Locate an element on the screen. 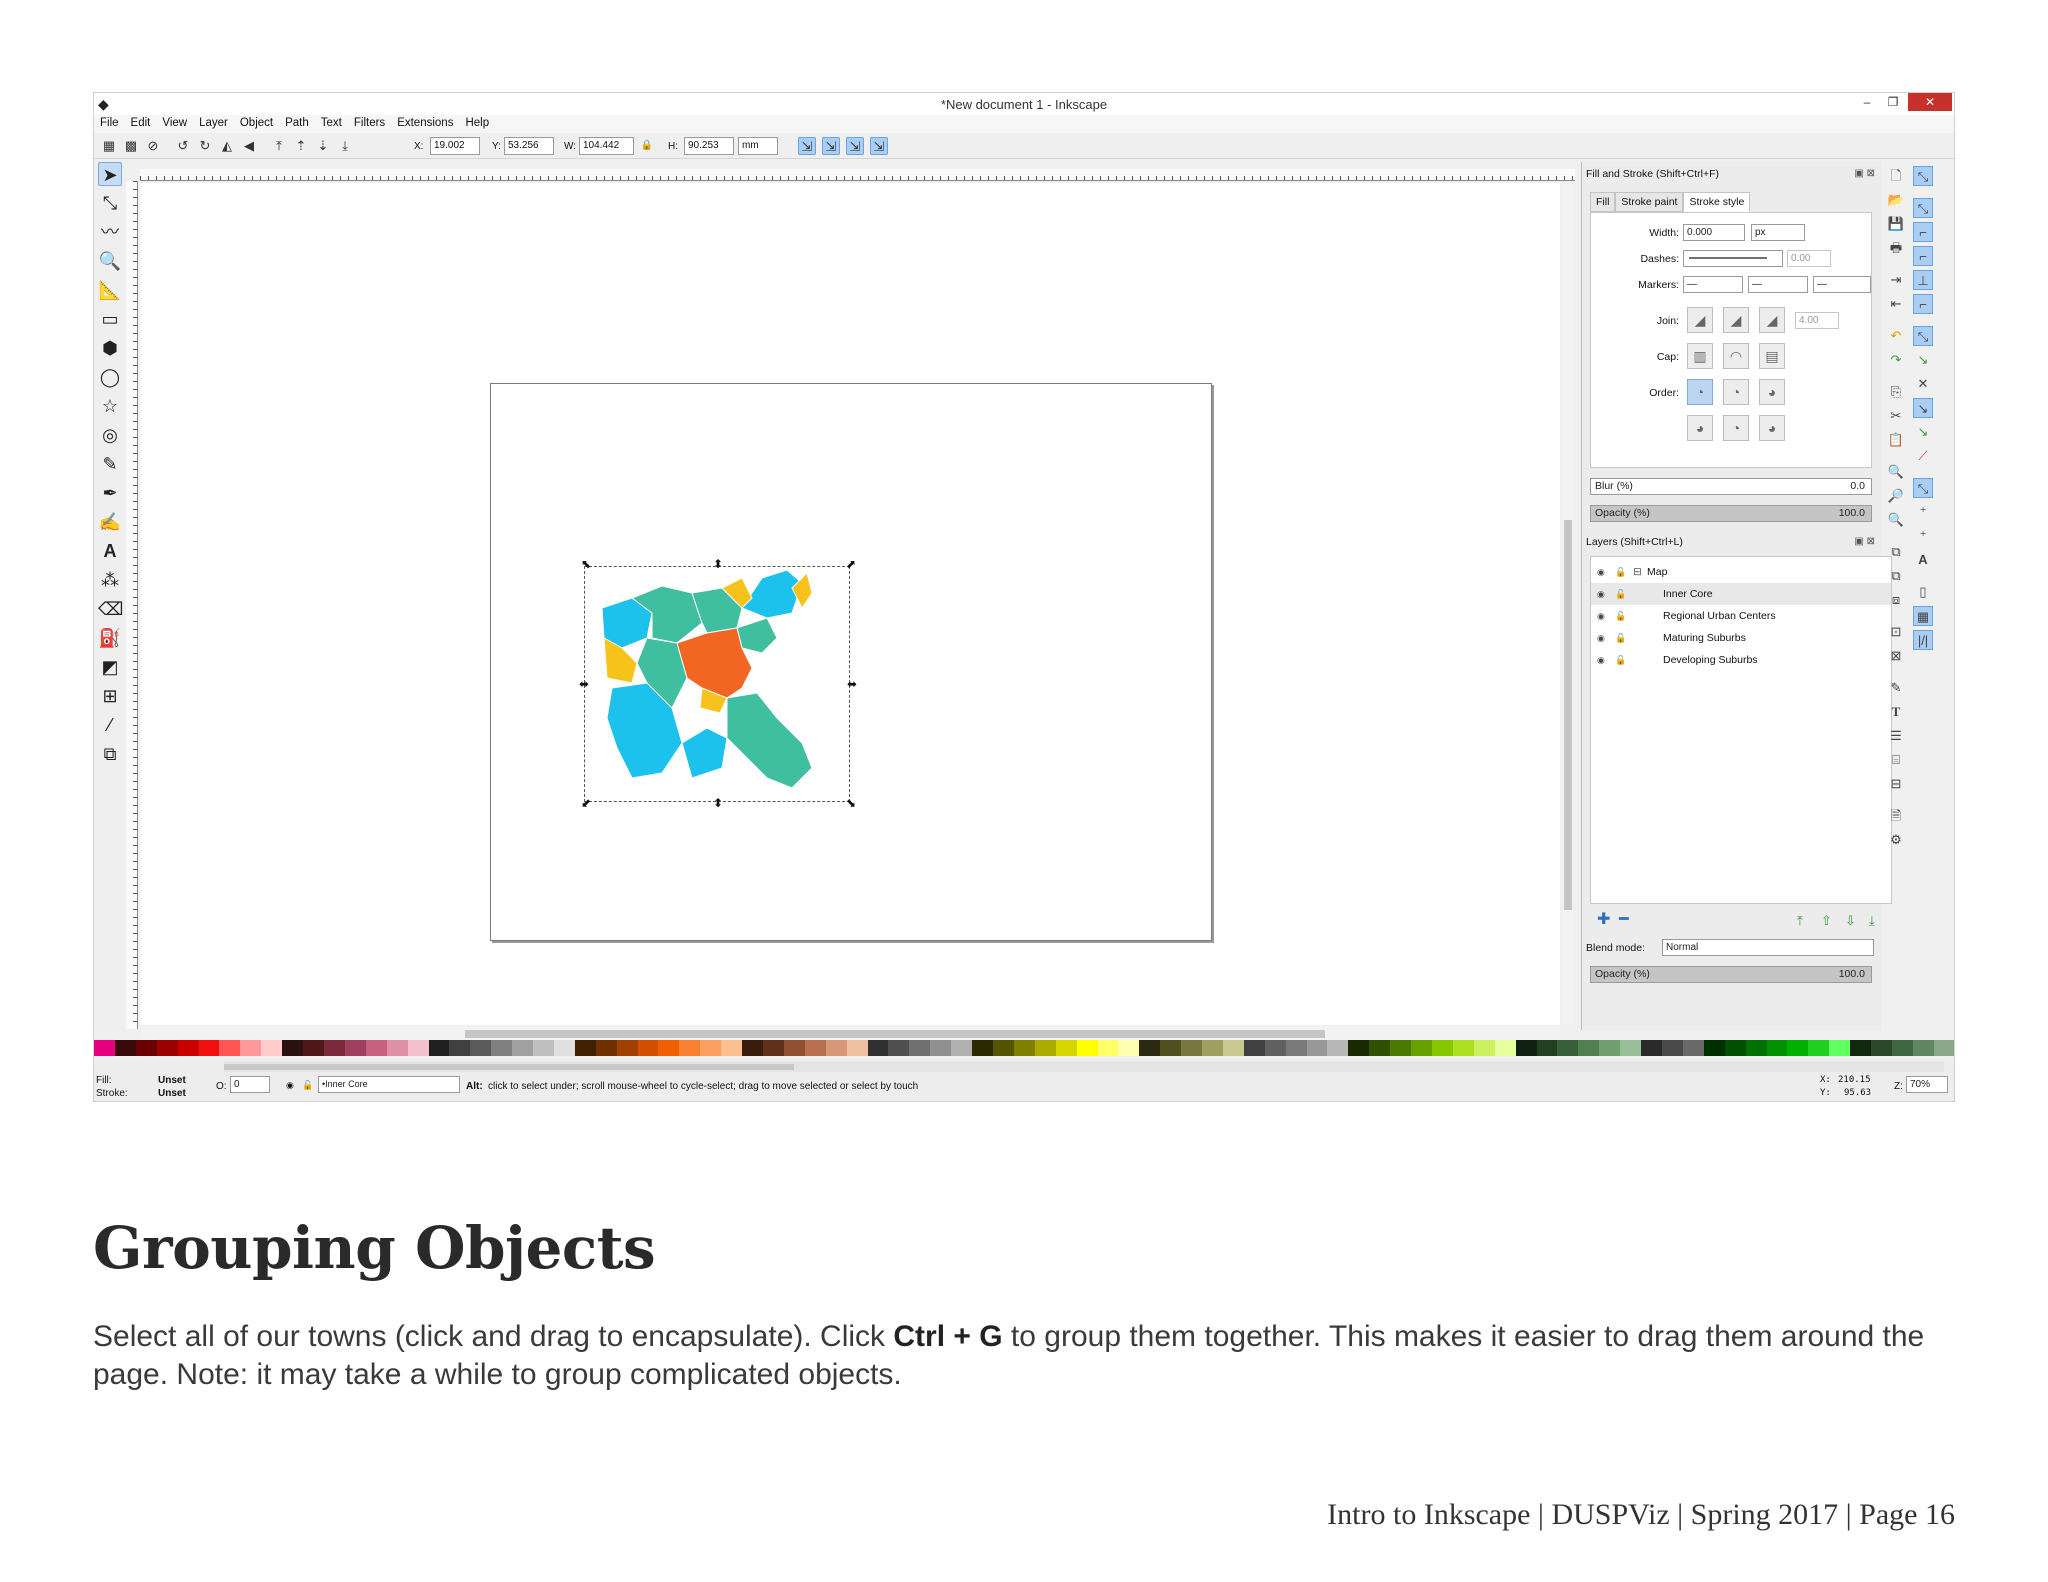 Image resolution: width=2048 pixels, height=1582 pixels. vertical-ruler is located at coordinates (132, 605).